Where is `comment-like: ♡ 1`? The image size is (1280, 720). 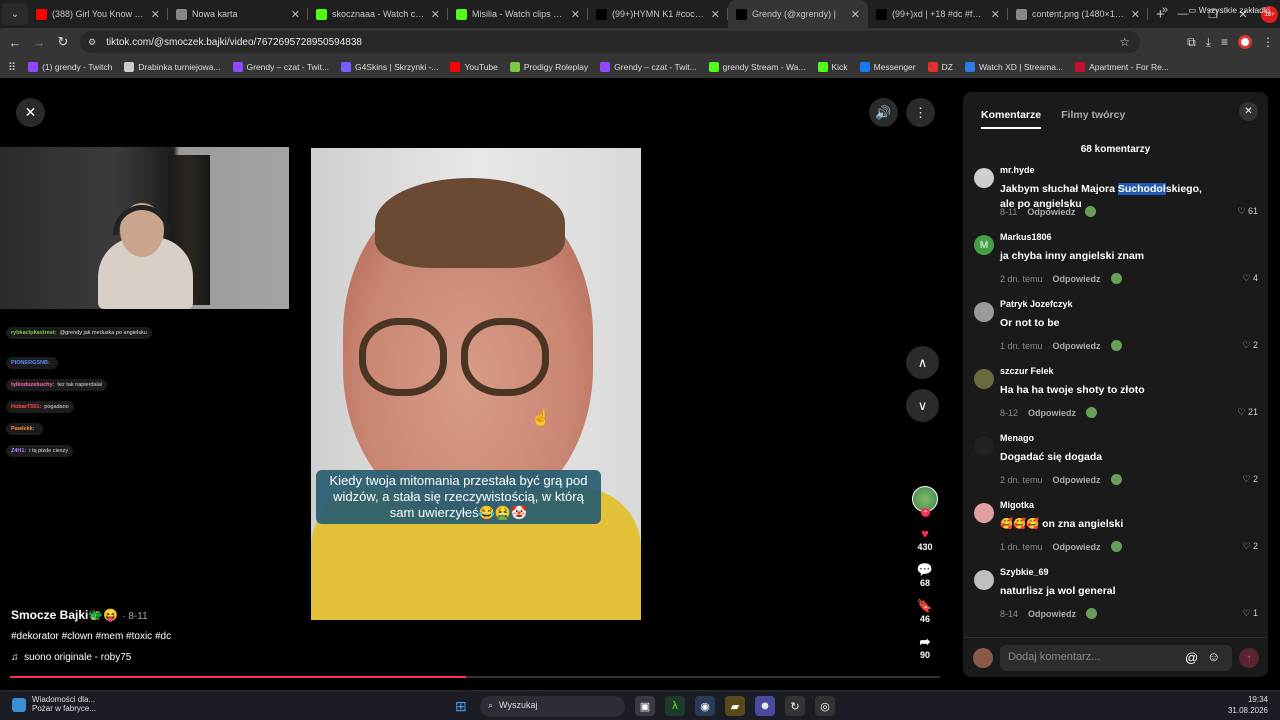
comment-like: ♡ 1 is located at coordinates (1250, 613).